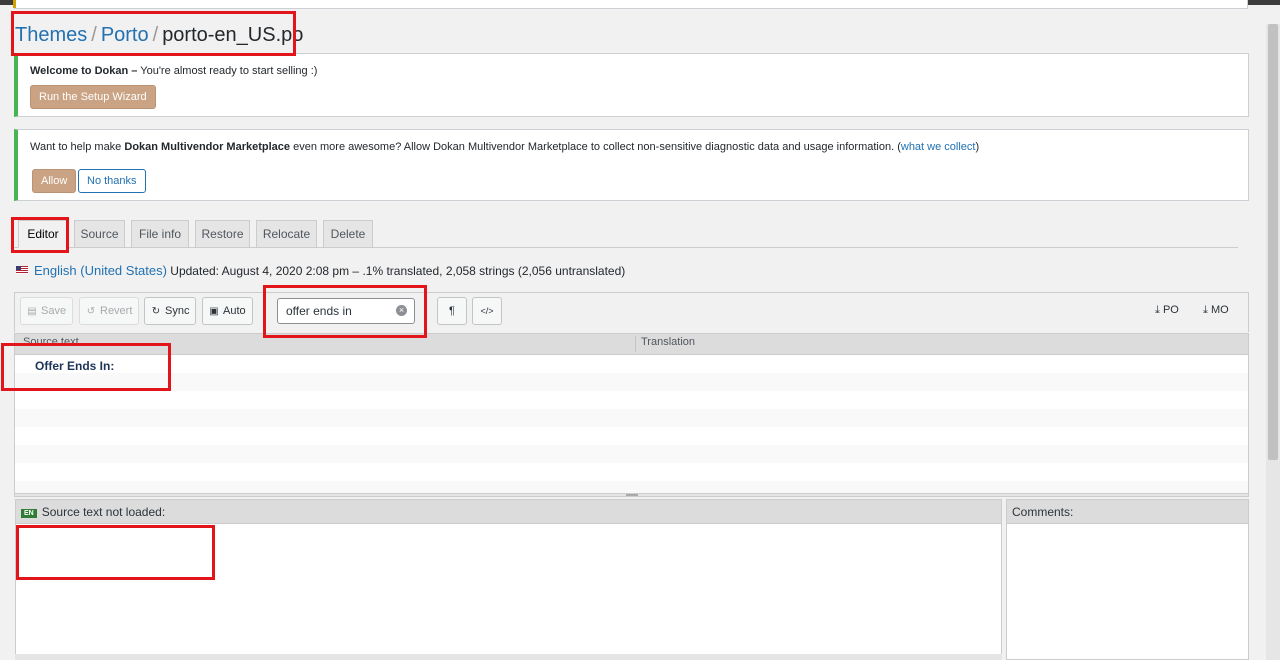  Describe the element at coordinates (1127, 579) in the screenshot. I see `comments-panel: Comments:` at that location.